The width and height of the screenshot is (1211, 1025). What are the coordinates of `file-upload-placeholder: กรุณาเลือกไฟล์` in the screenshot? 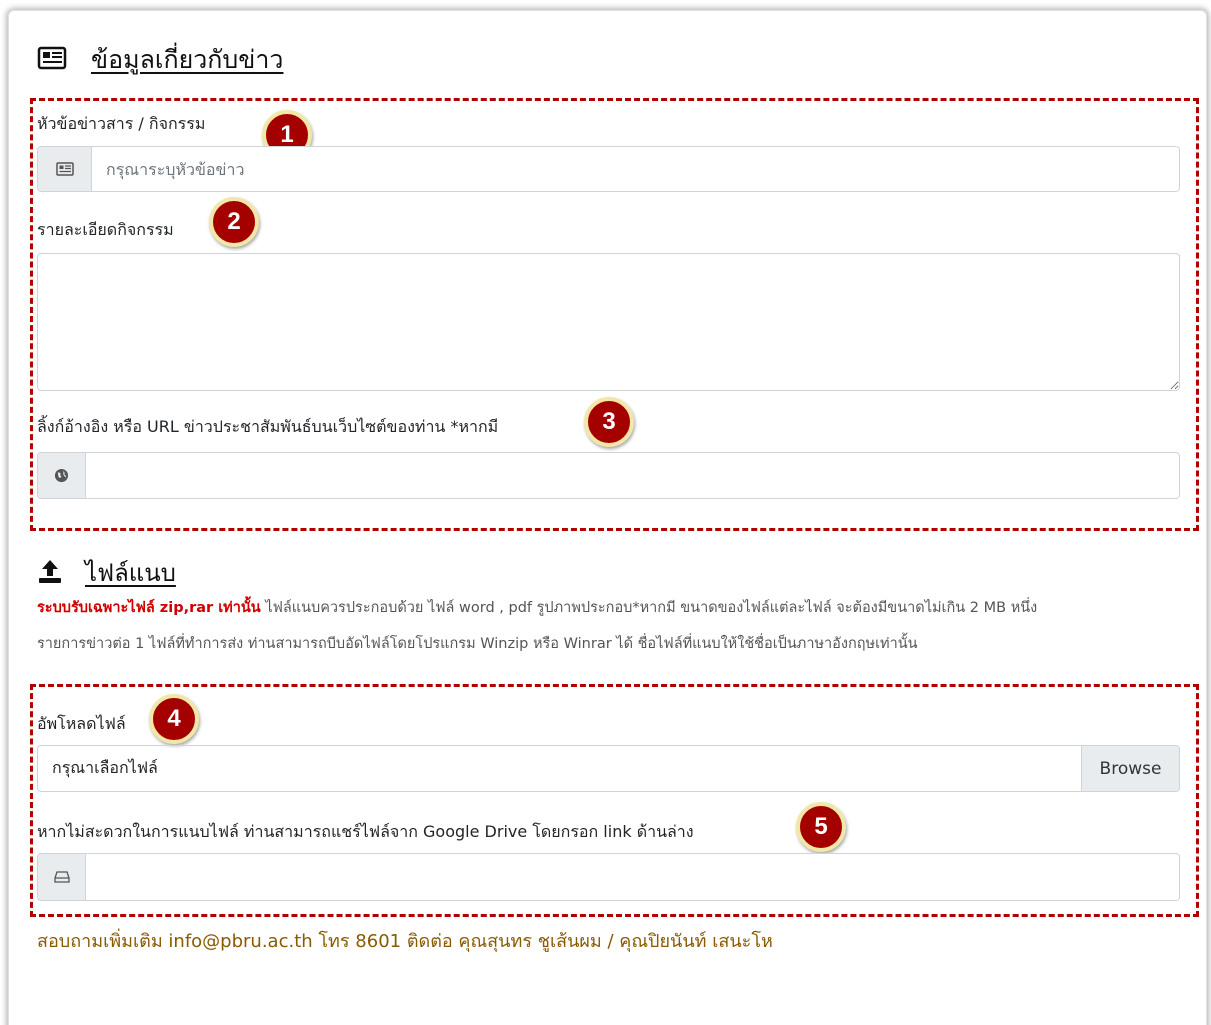 It's located at (559, 768).